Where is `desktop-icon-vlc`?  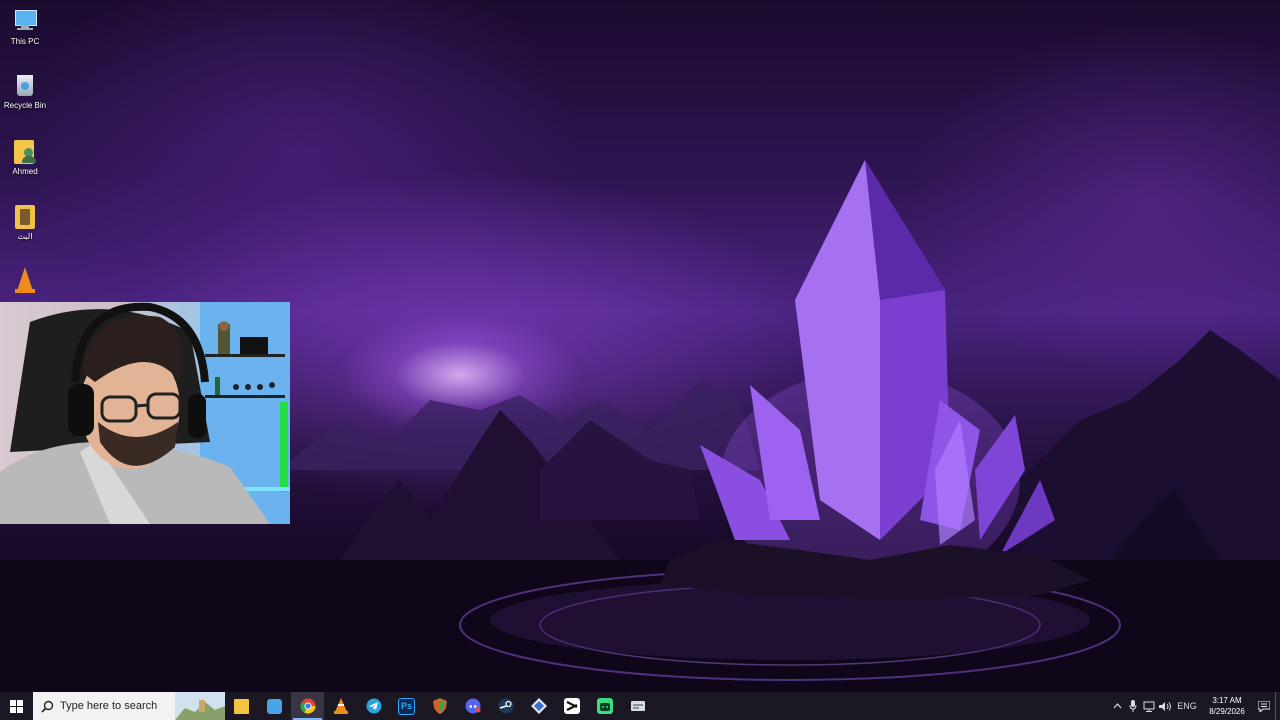
desktop-icon-vlc is located at coordinates (25, 280).